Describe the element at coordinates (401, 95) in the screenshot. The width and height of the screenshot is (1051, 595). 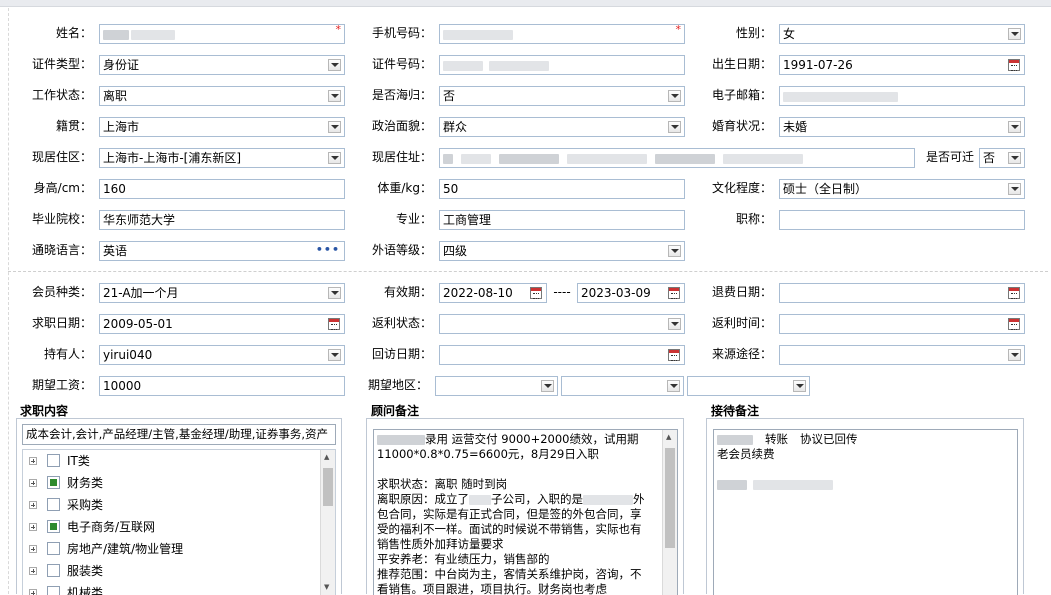
I see `overseas-label: 是否海归：` at that location.